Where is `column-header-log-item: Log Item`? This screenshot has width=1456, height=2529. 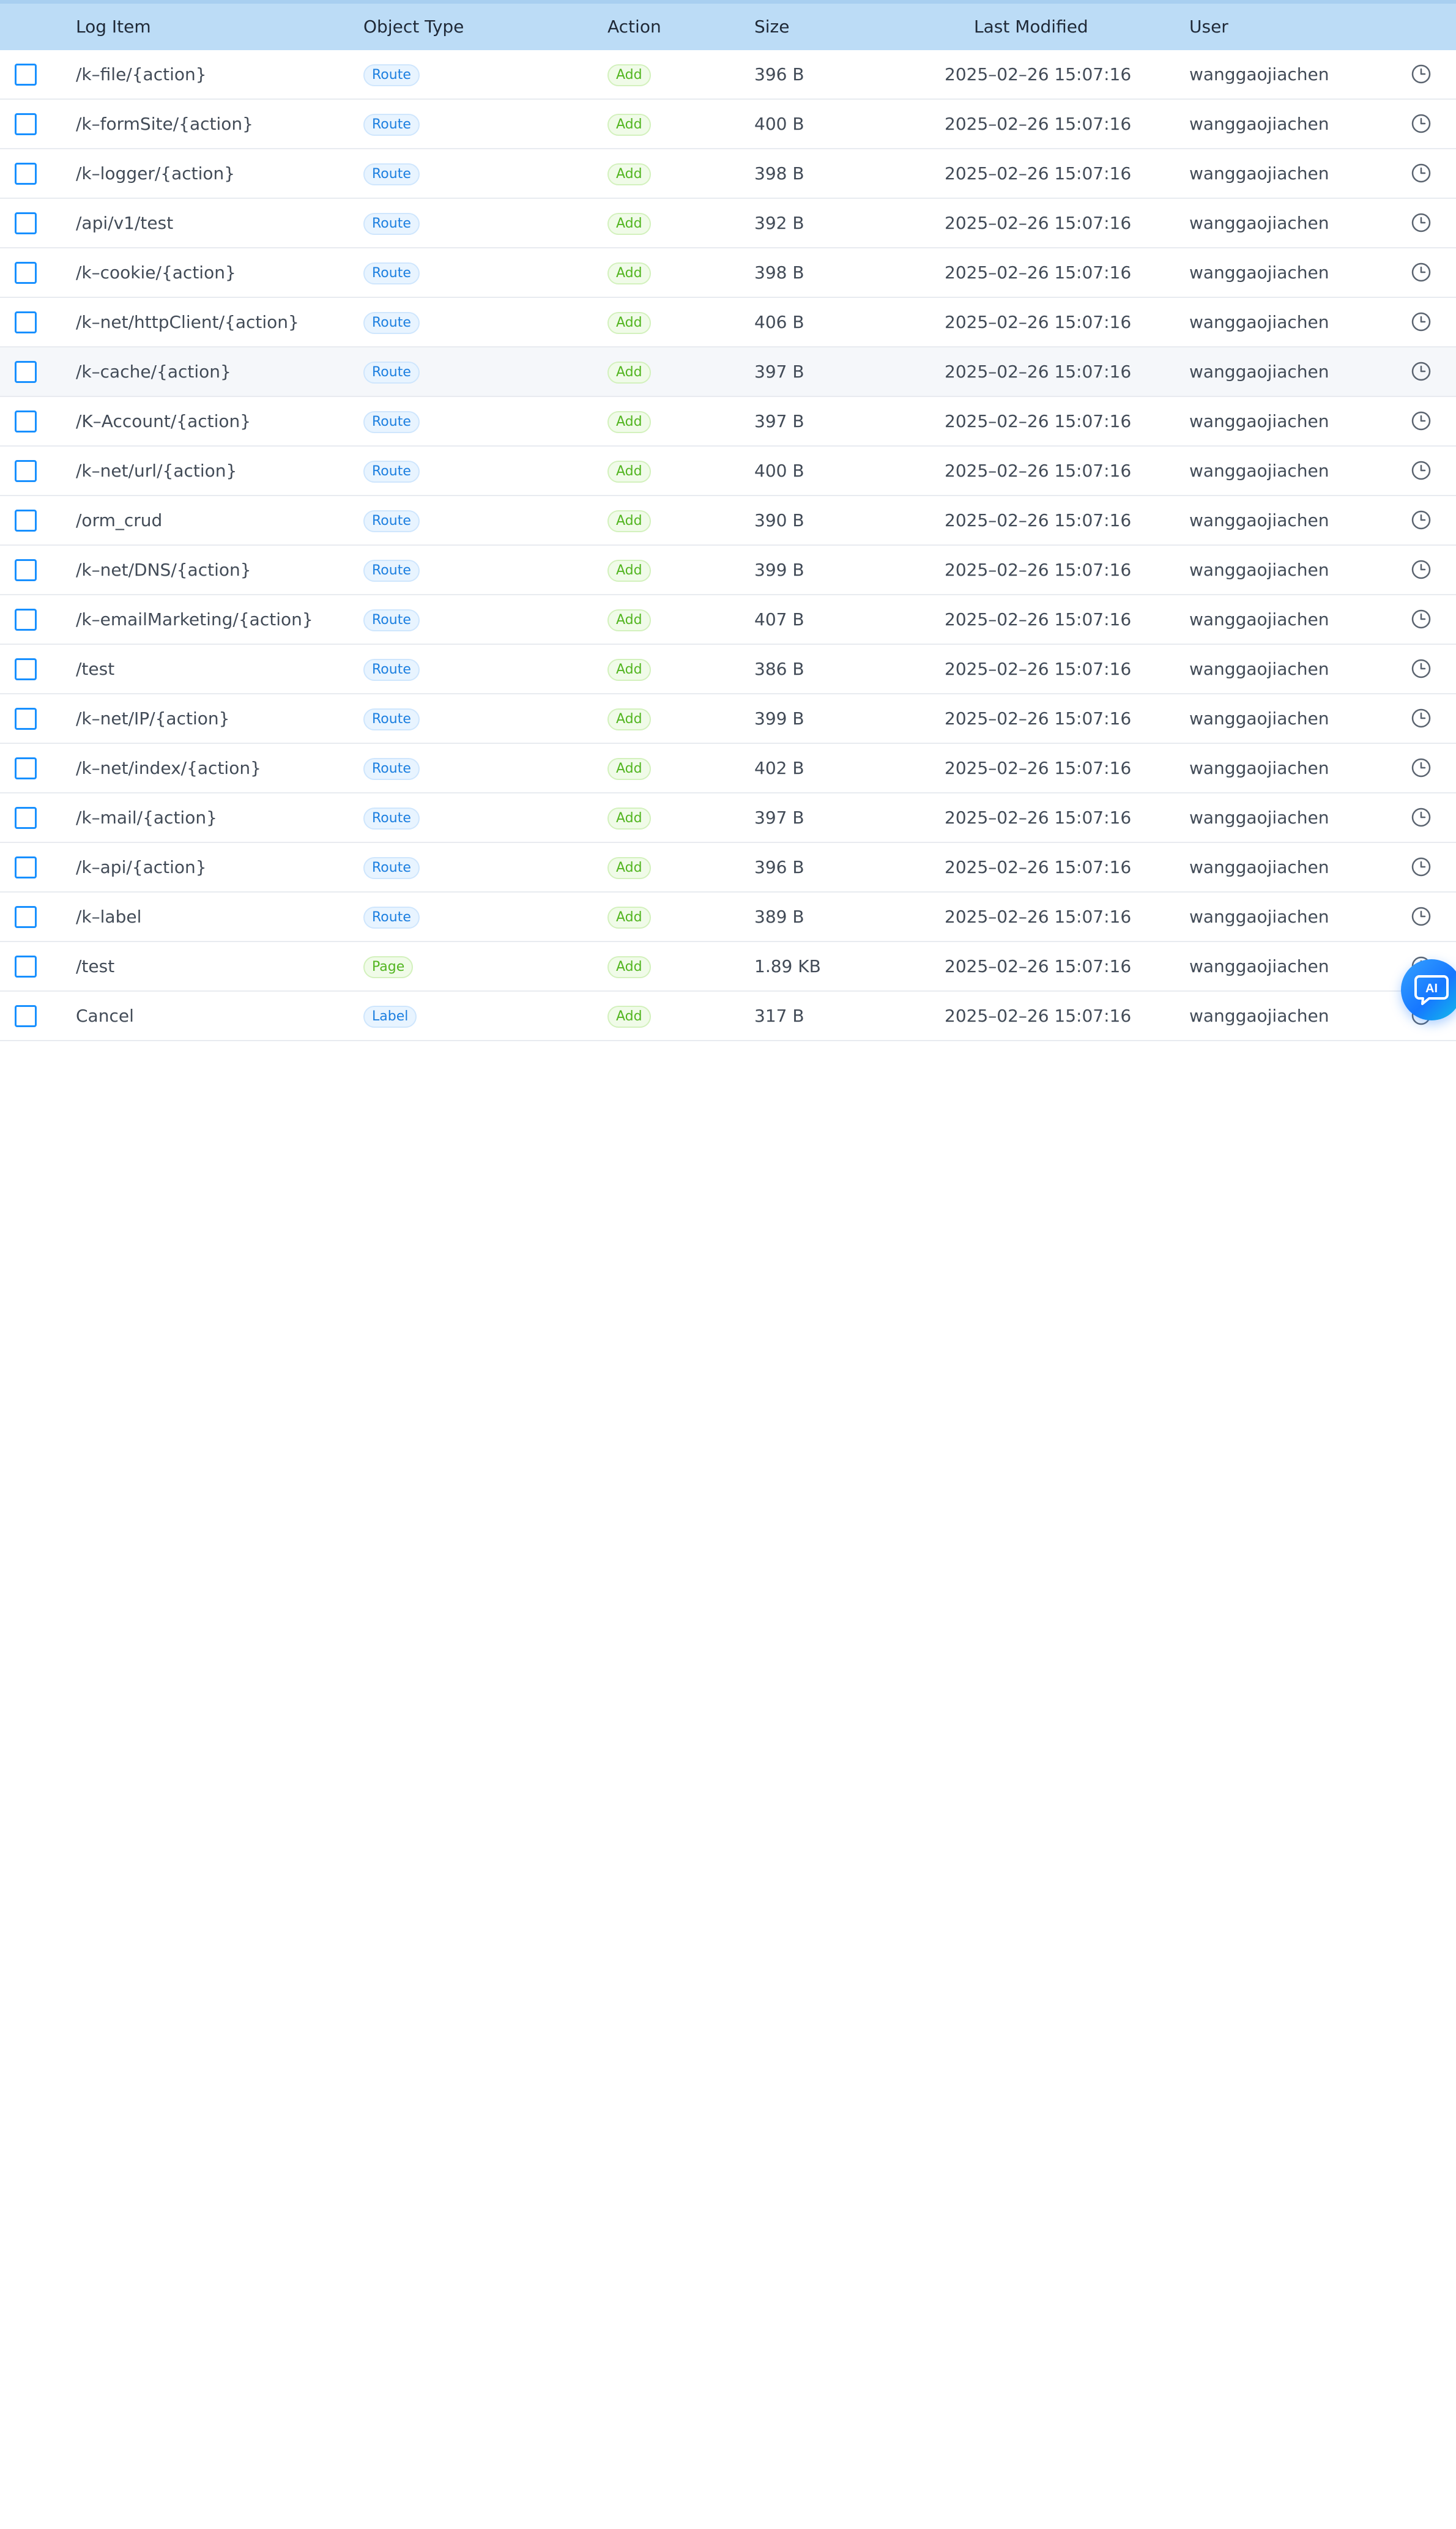 column-header-log-item: Log Item is located at coordinates (114, 27).